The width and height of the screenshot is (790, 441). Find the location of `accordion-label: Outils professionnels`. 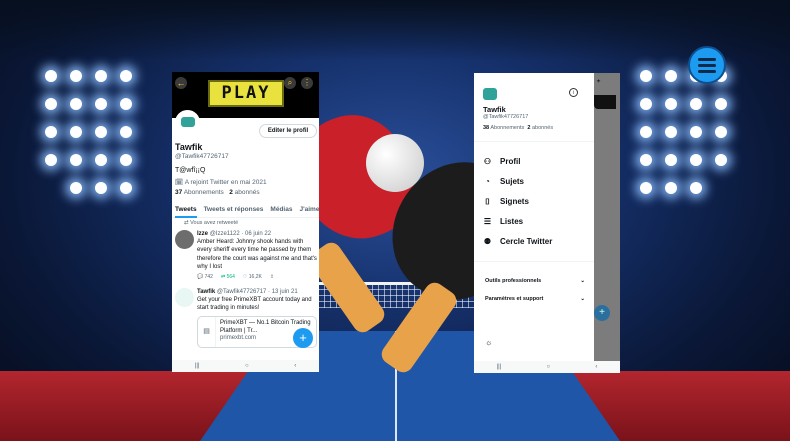

accordion-label: Outils professionnels is located at coordinates (513, 281).